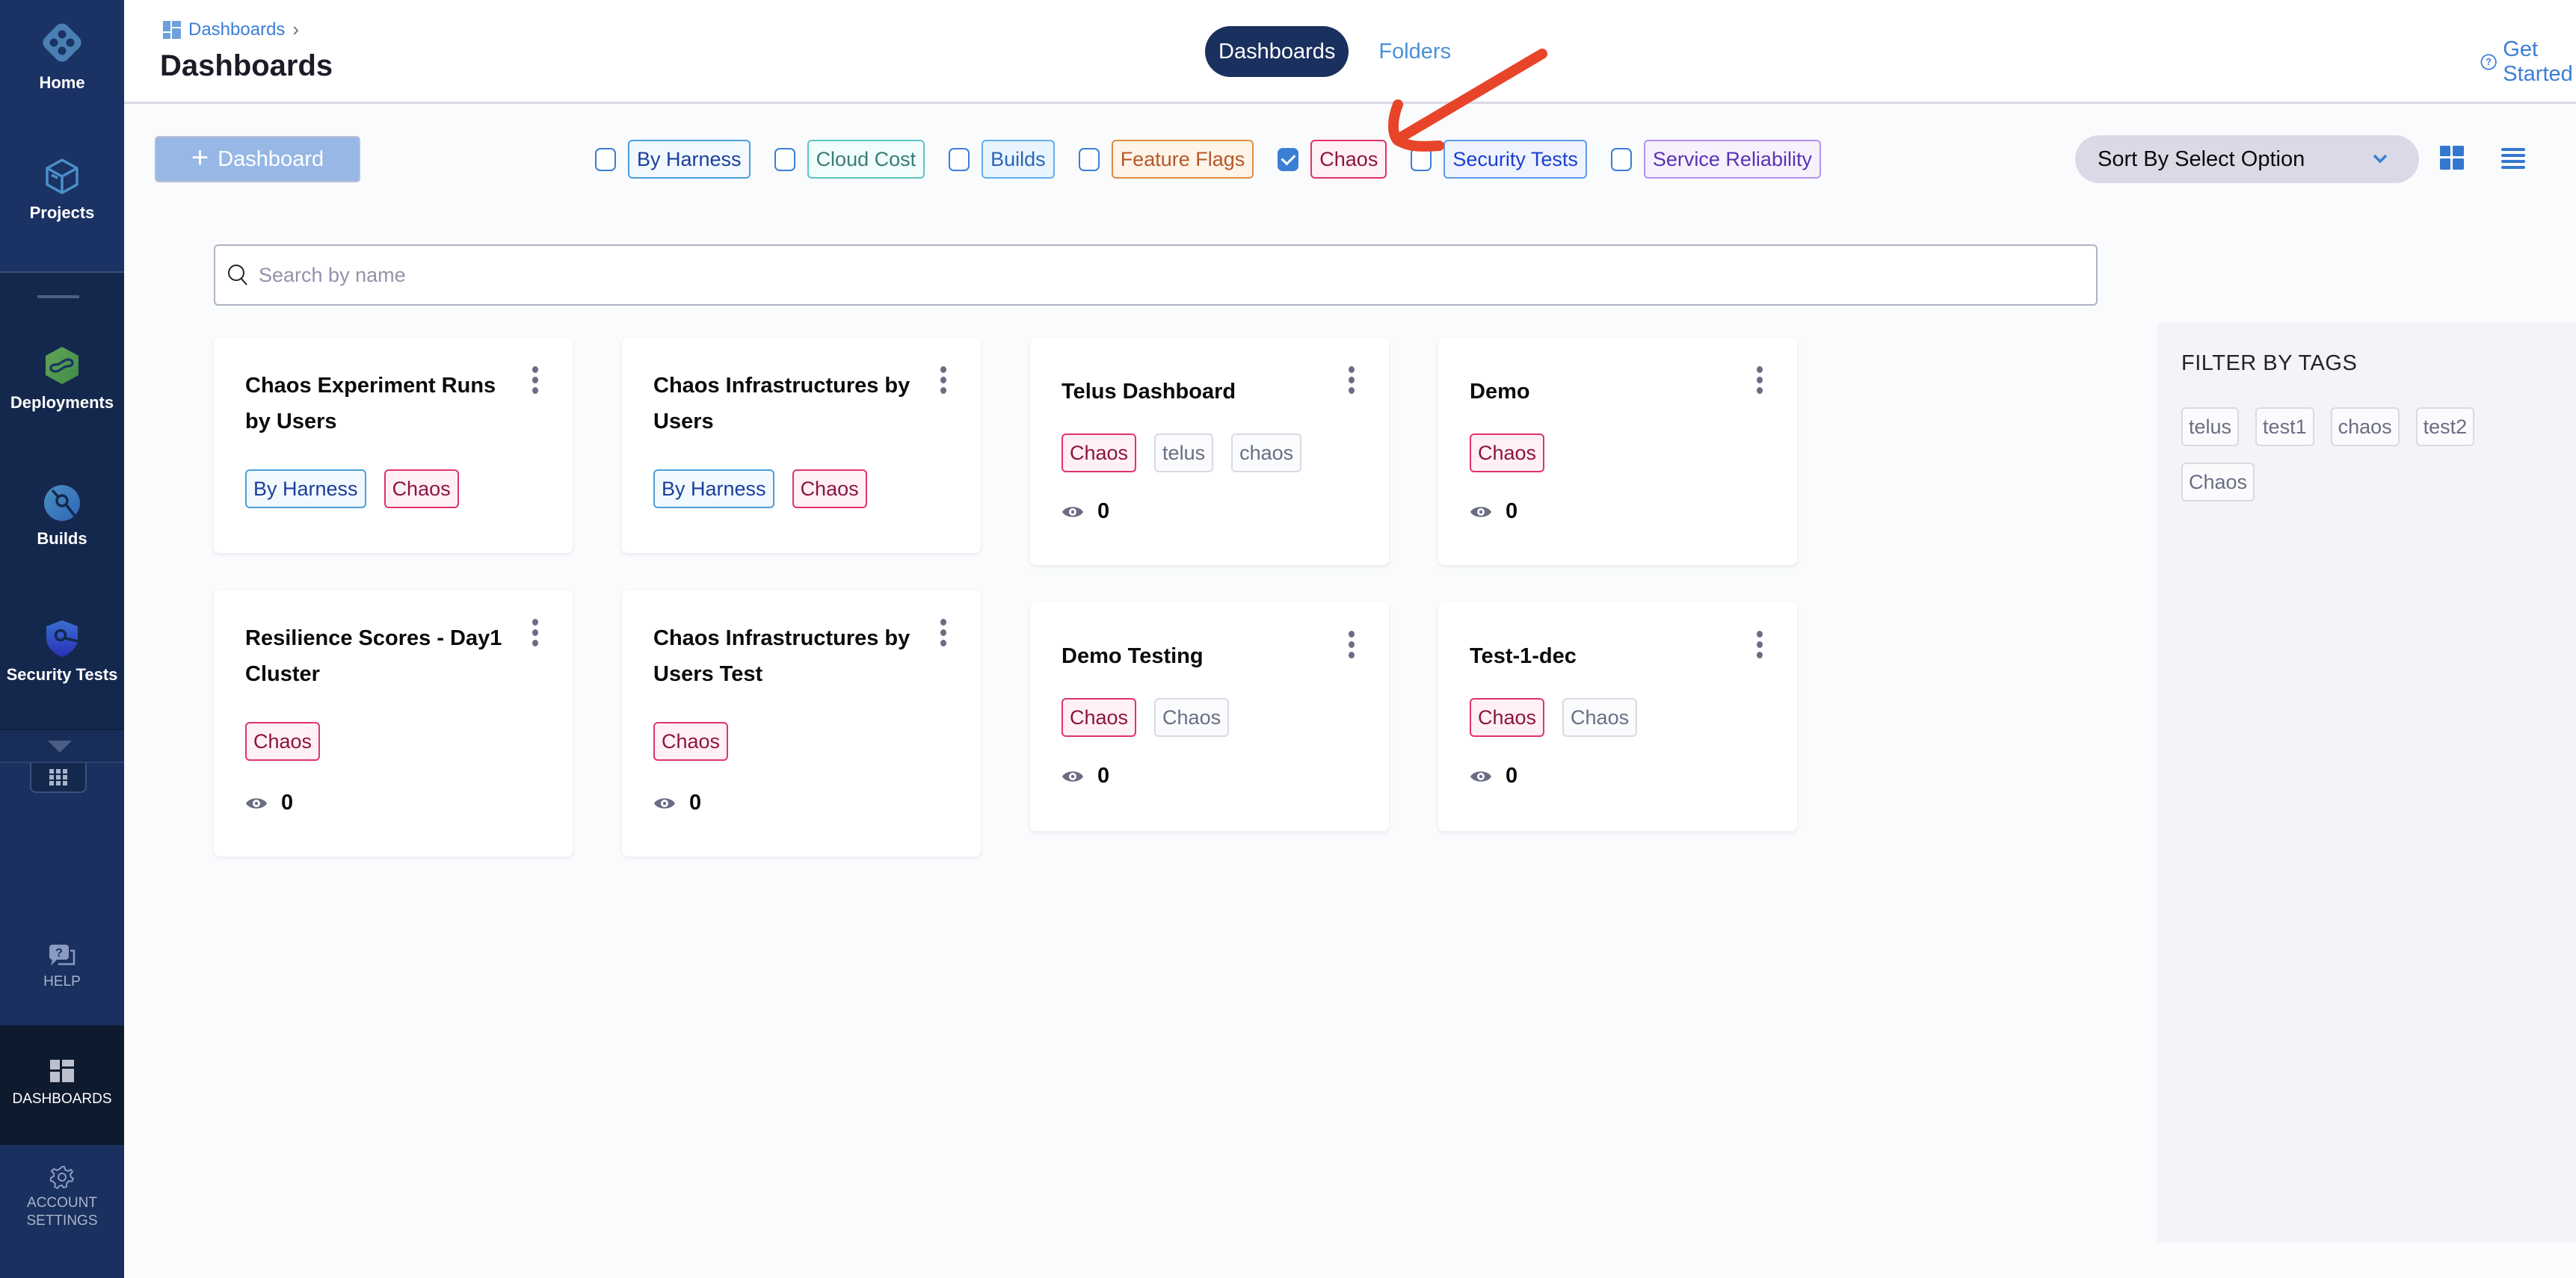  What do you see at coordinates (1277, 51) in the screenshot?
I see `tab-dashboards: Dashboards` at bounding box center [1277, 51].